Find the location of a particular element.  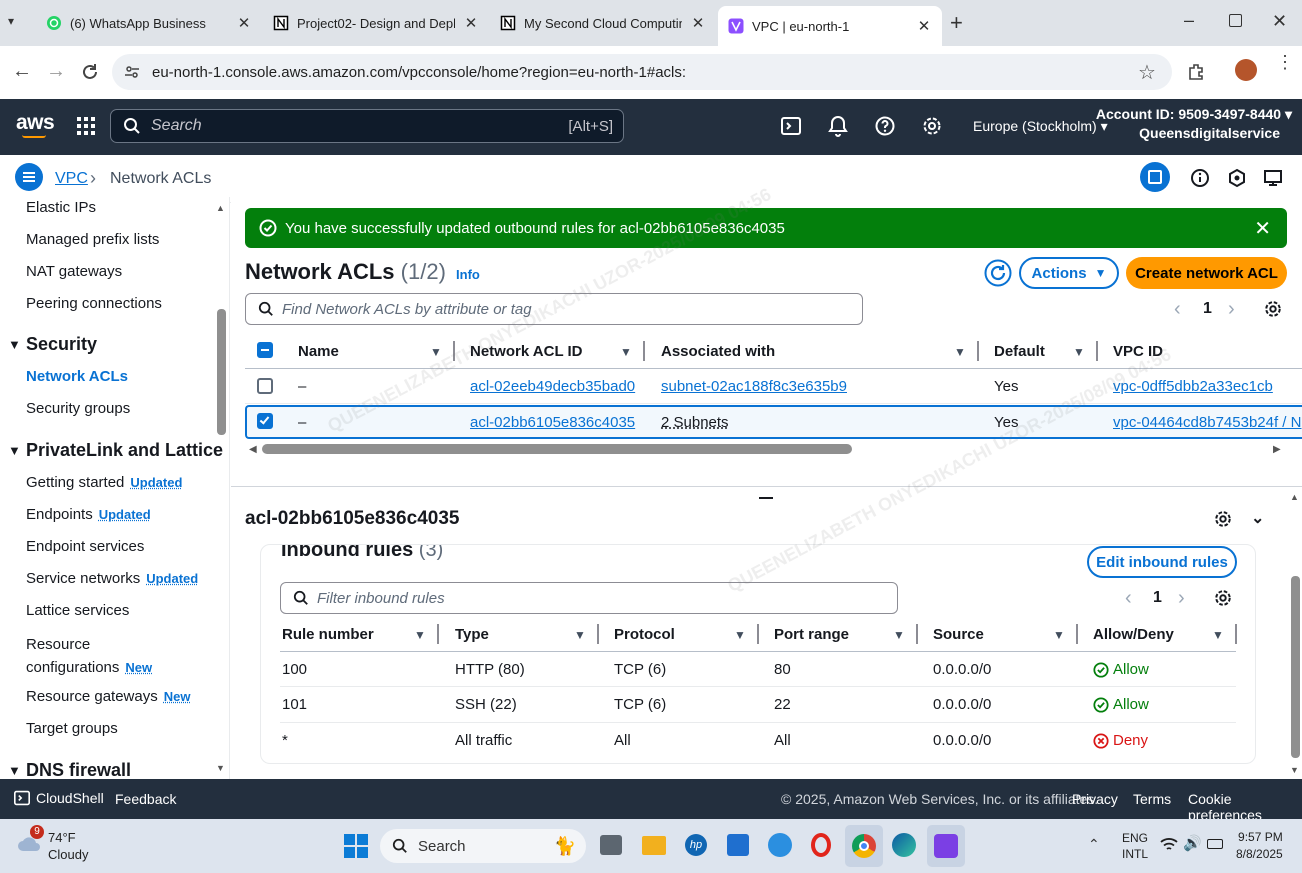

wifi-icon is located at coordinates (1169, 845).